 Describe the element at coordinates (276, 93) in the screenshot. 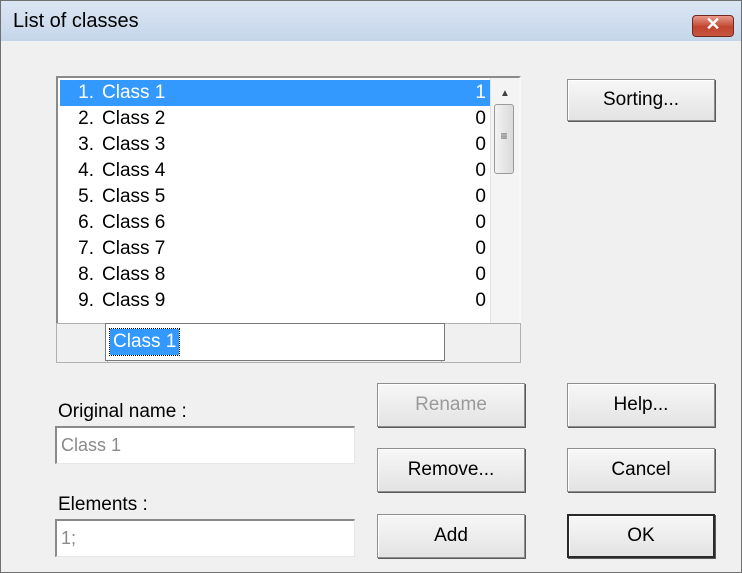

I see `list-item: 1. Class 1 1` at that location.